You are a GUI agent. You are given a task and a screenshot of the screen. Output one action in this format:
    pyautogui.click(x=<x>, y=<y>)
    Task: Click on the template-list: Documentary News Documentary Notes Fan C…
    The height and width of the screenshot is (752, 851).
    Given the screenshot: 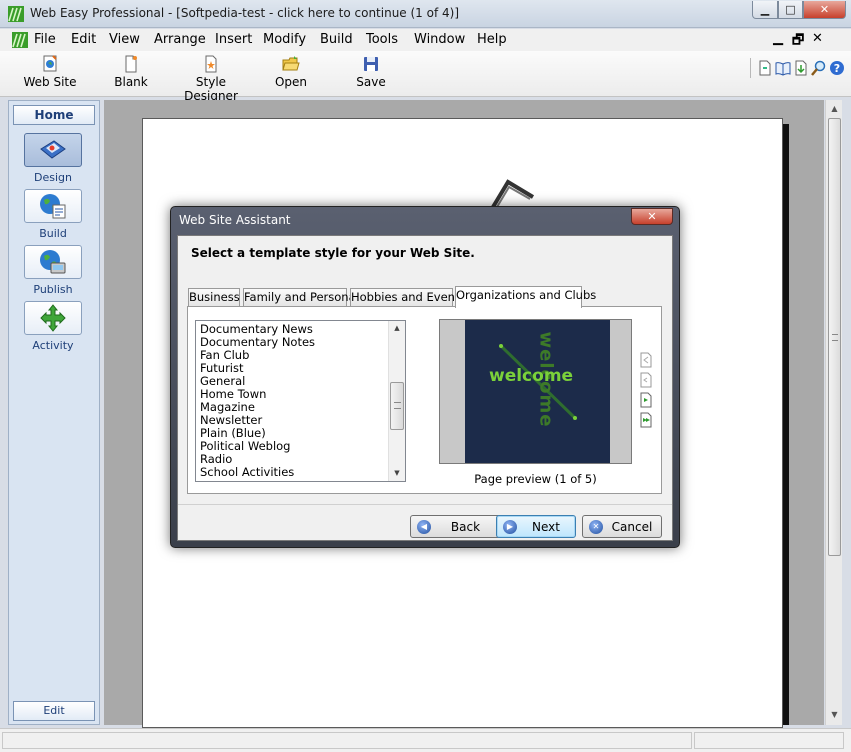 What is the action you would take?
    pyautogui.click(x=300, y=401)
    